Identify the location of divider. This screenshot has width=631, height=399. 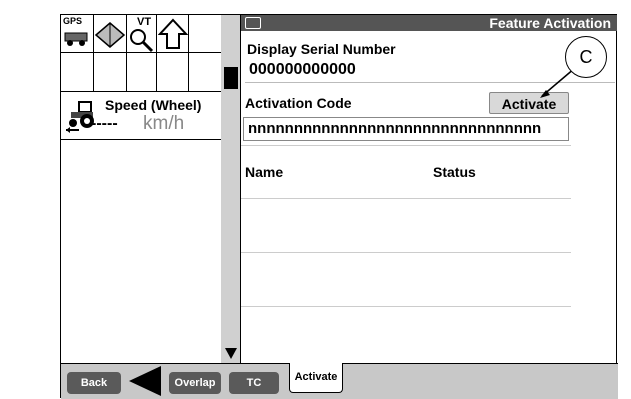
(406, 145).